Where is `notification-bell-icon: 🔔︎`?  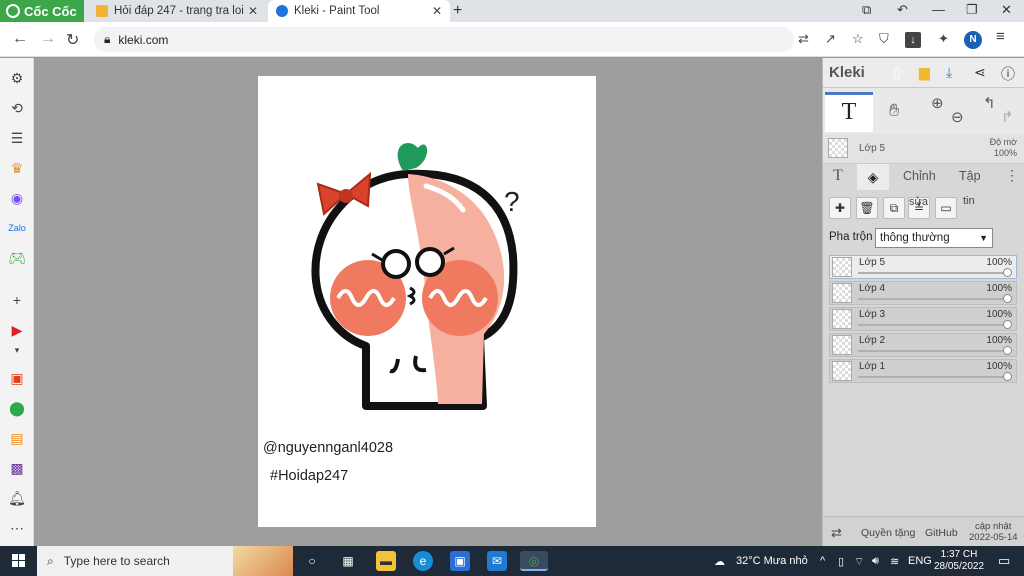 notification-bell-icon: 🔔︎ is located at coordinates (17, 498).